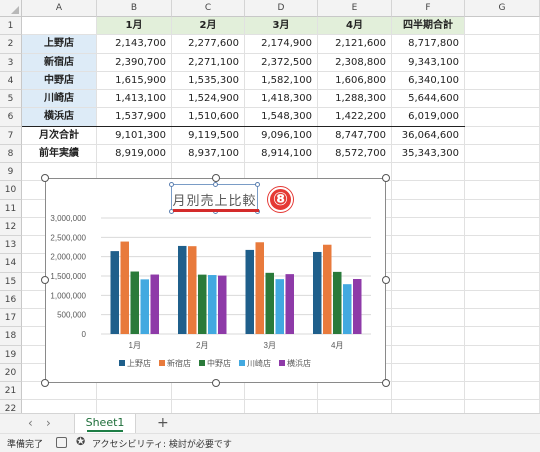  What do you see at coordinates (11, 372) in the screenshot?
I see `row-header-20: 20` at bounding box center [11, 372].